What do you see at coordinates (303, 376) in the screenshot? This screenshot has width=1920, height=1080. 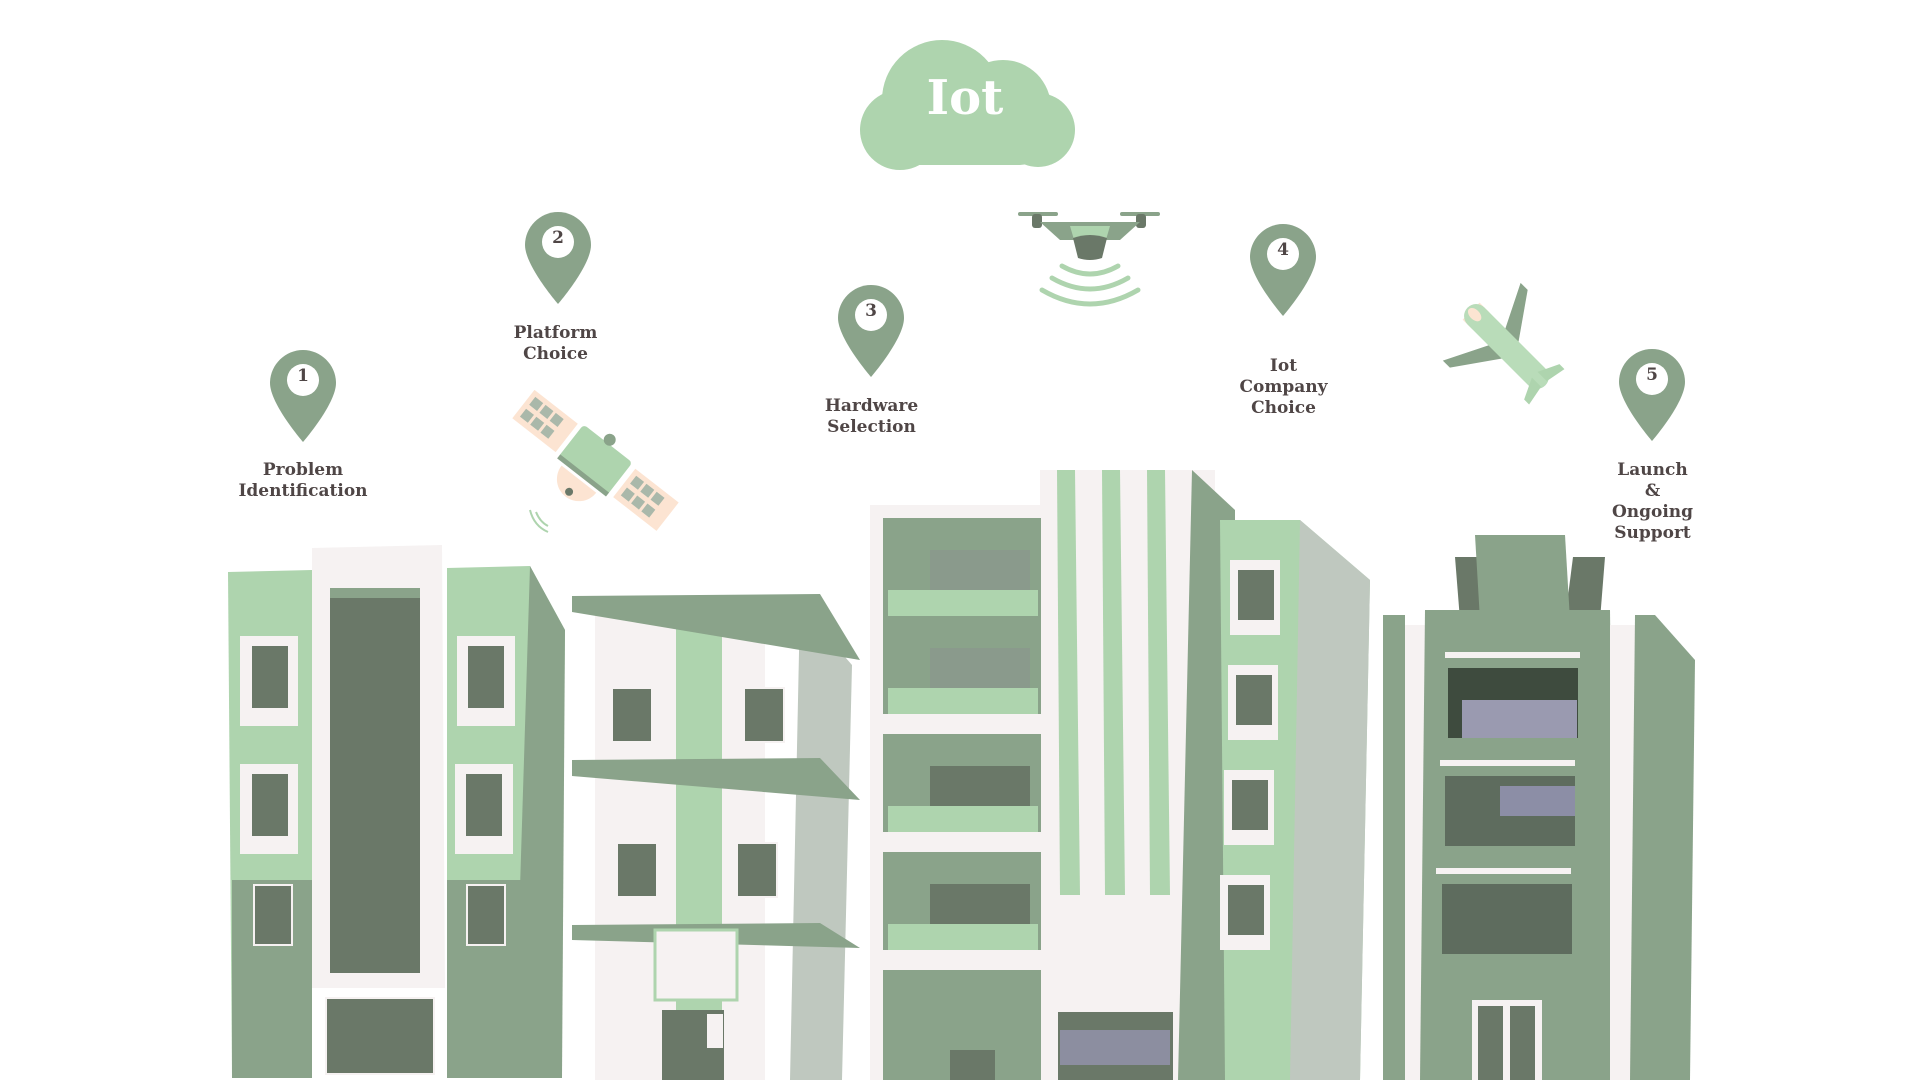 I see `step-1-number: 1` at bounding box center [303, 376].